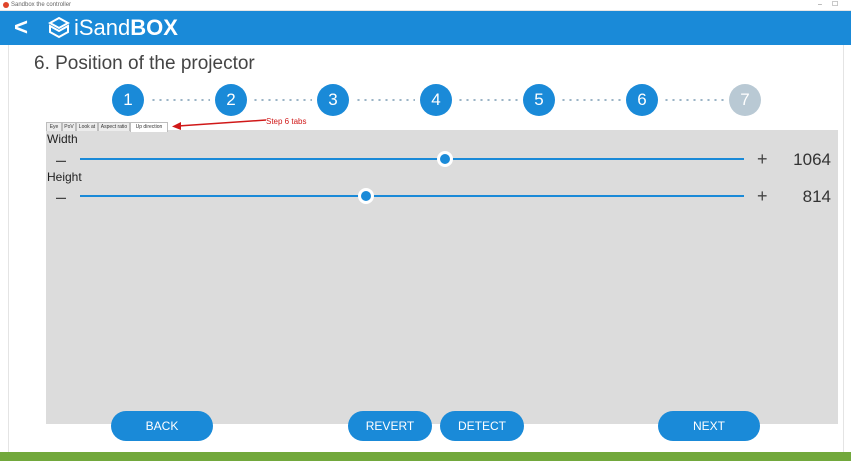 This screenshot has width=851, height=461. I want to click on height-decrease-button: –, so click(61, 197).